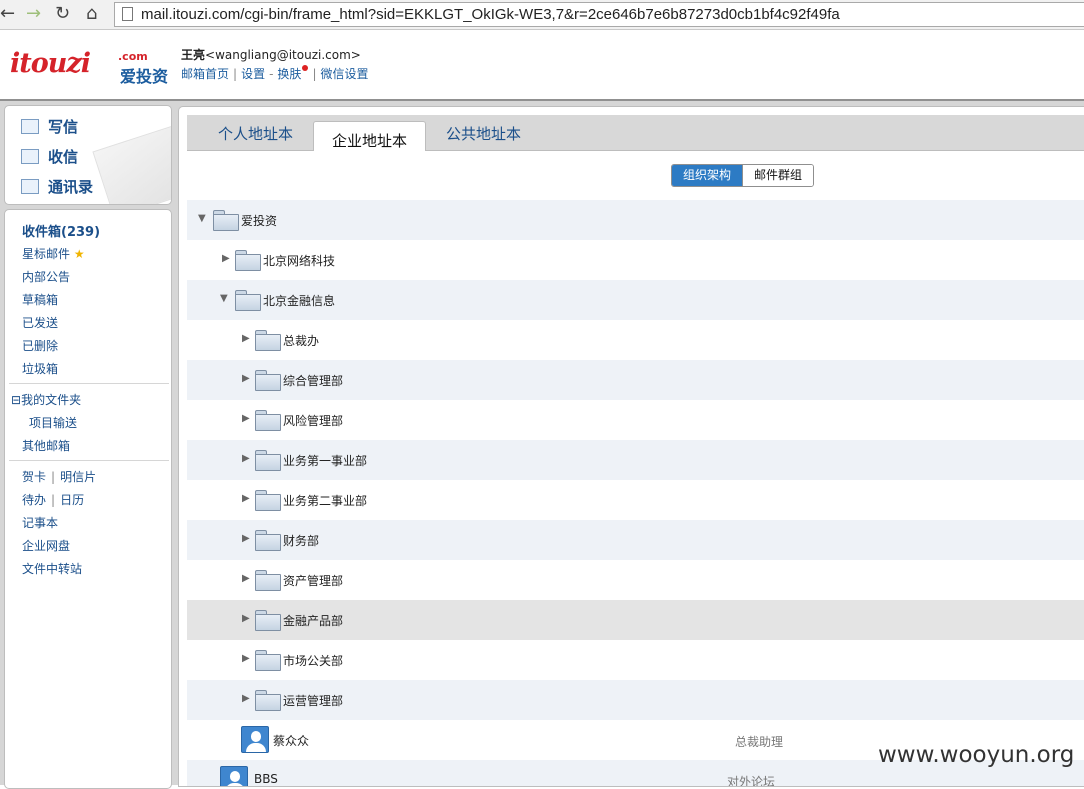  Describe the element at coordinates (635, 340) in the screenshot. I see `tree-row: ▶ 总裁办` at that location.